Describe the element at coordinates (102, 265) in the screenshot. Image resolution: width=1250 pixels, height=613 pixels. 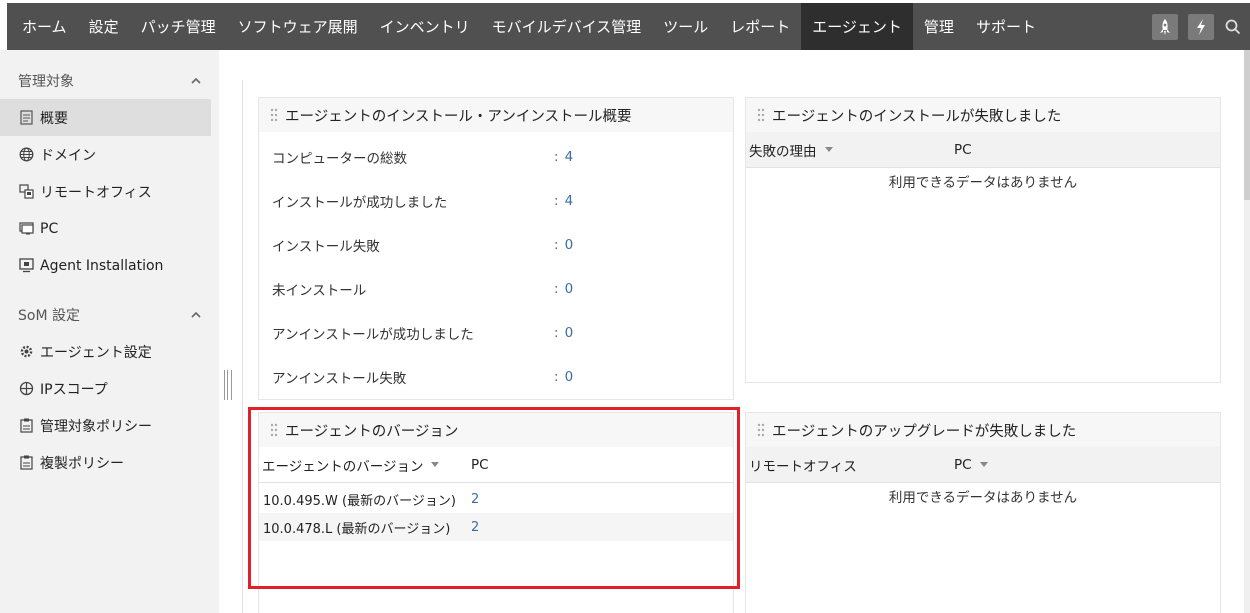
I see `sidebar-item-label: Agent Installation` at that location.